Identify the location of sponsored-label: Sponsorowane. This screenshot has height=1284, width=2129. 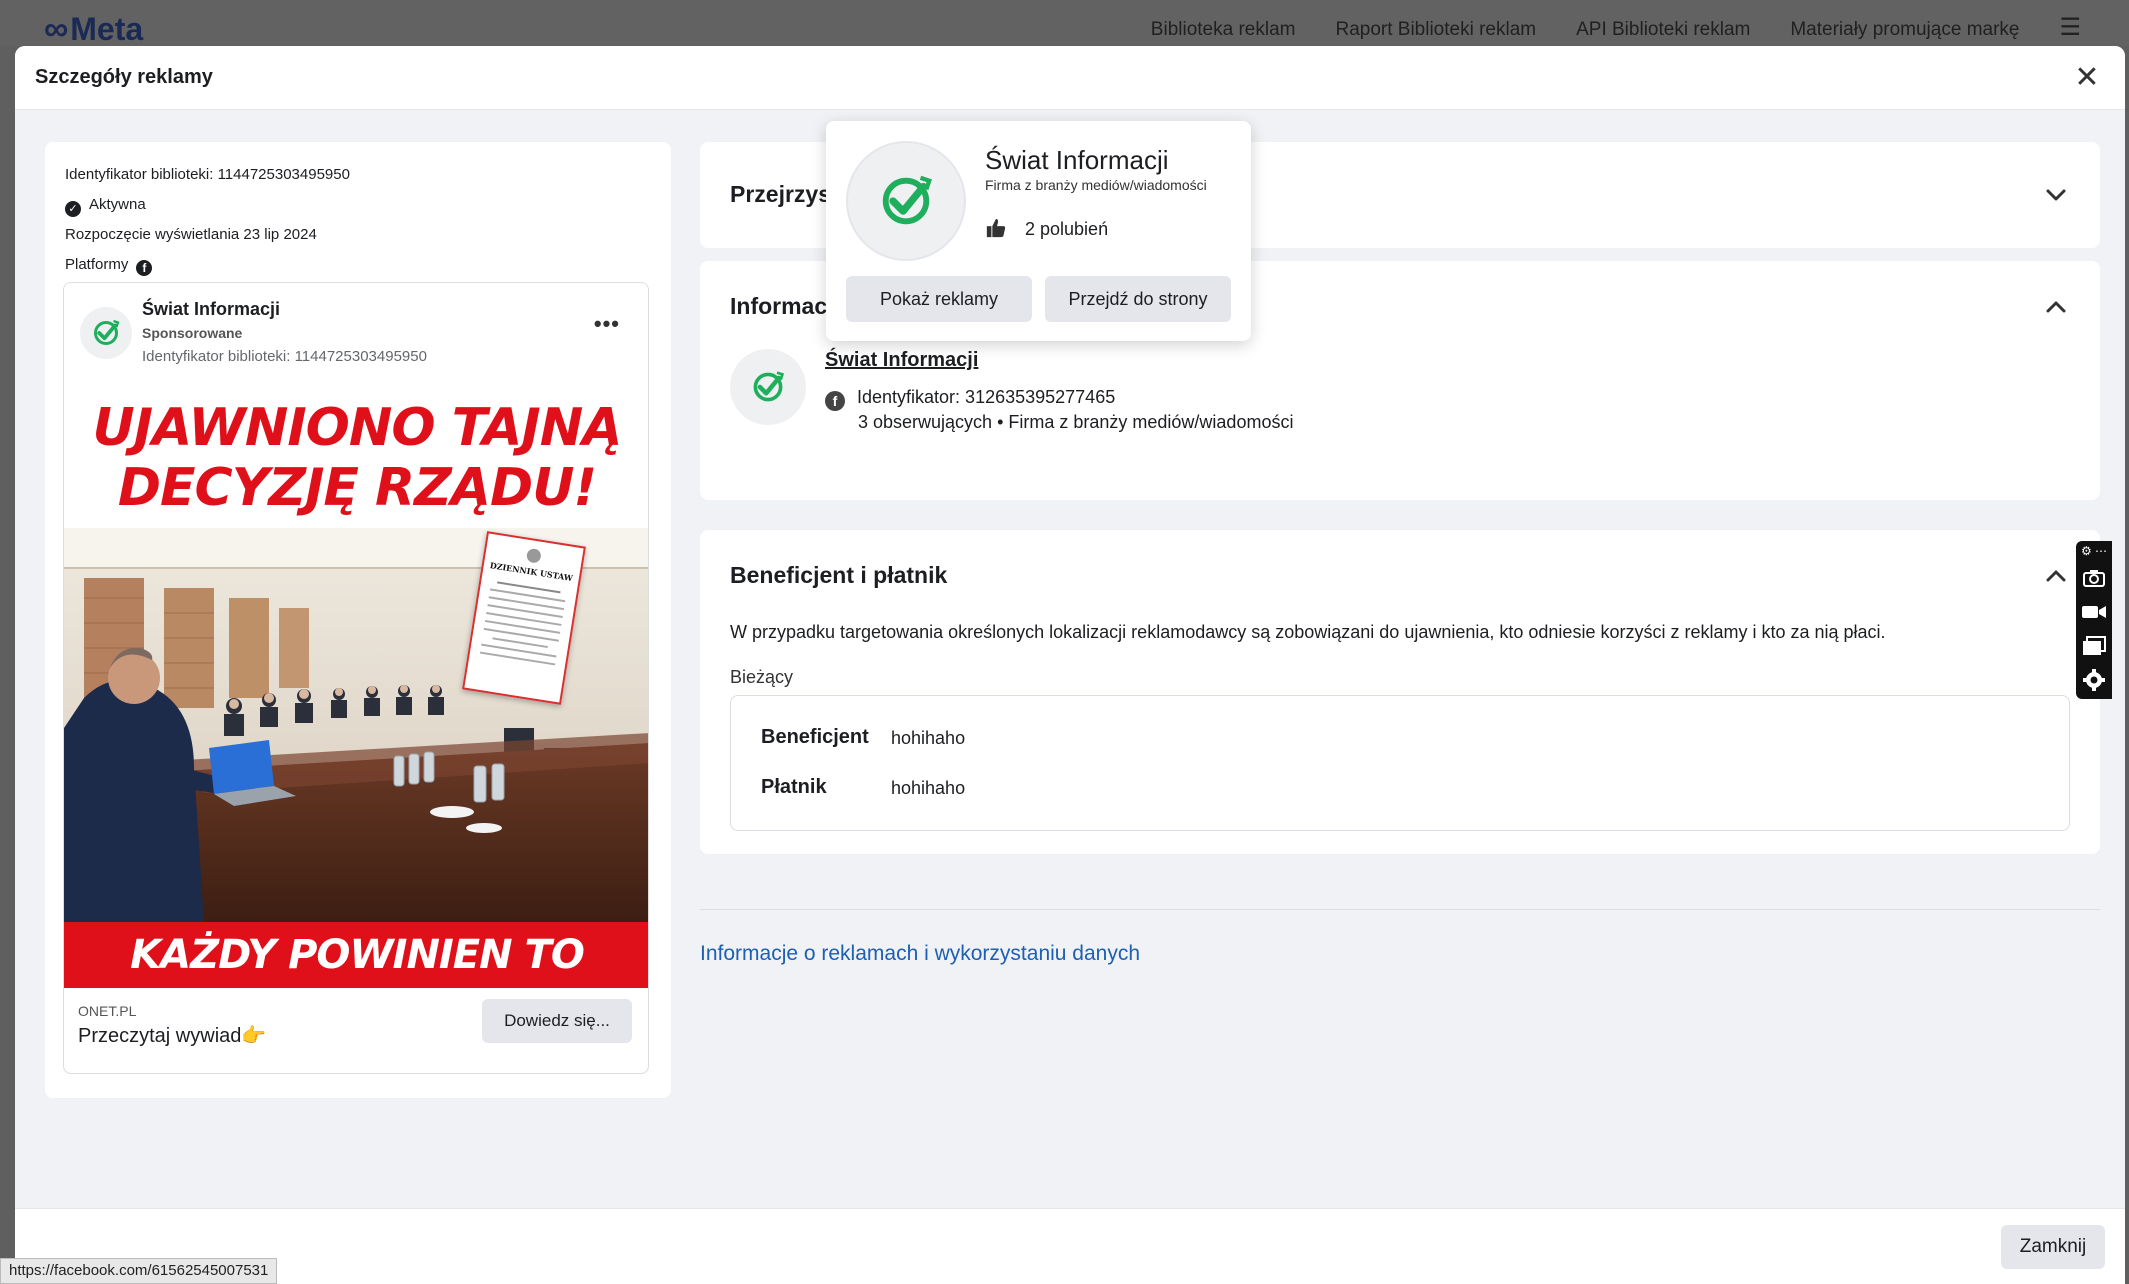
(192, 333).